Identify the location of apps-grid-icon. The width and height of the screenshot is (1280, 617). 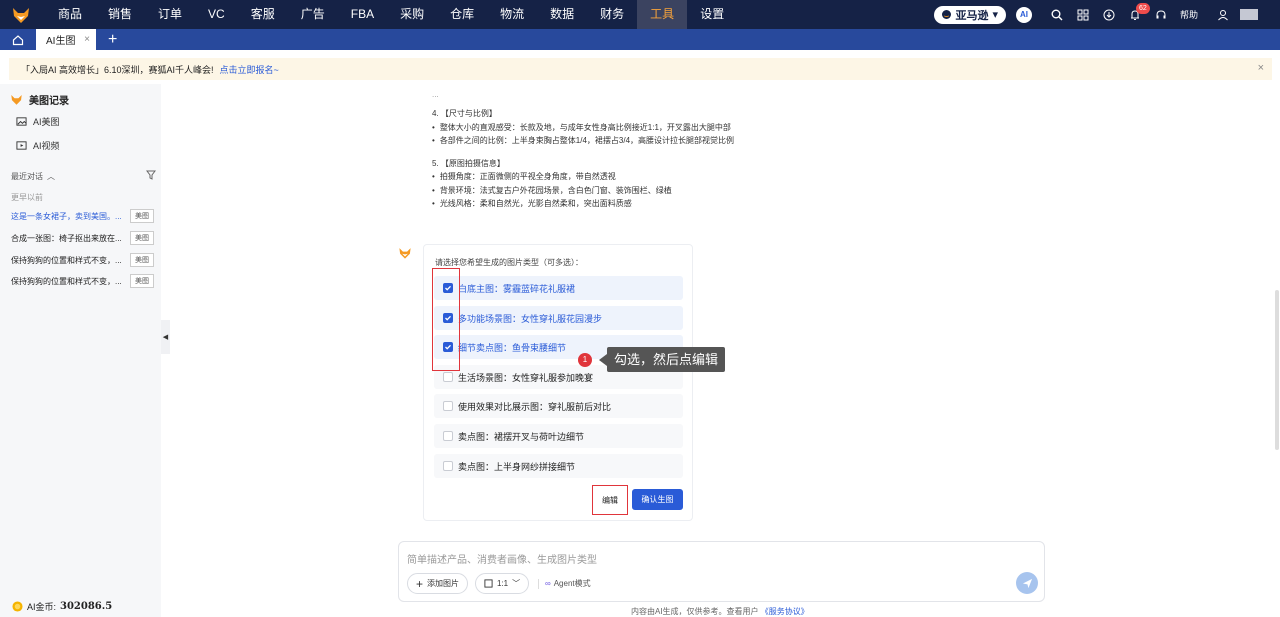
(1083, 14).